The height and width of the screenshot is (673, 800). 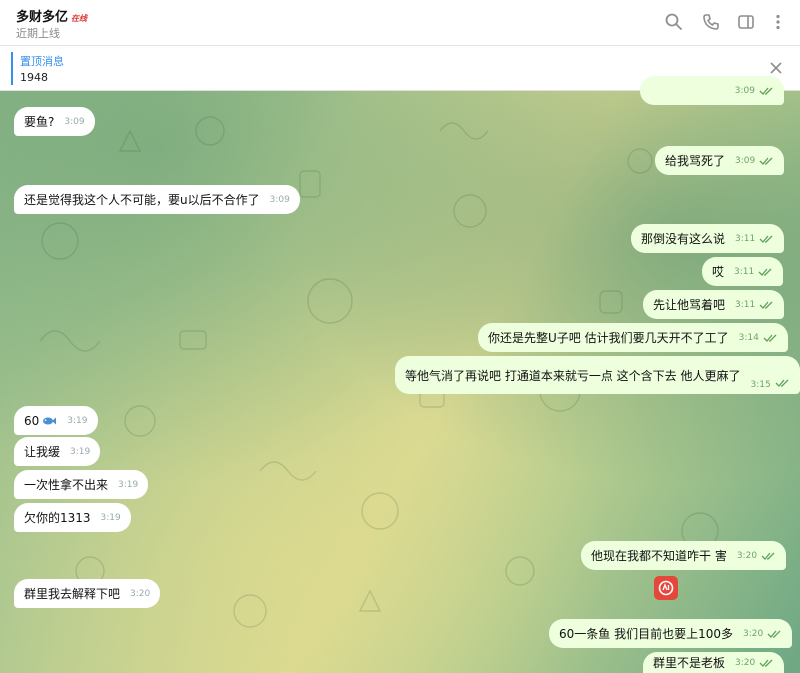 What do you see at coordinates (42, 61) in the screenshot?
I see `pinned-title: 置顶消息` at bounding box center [42, 61].